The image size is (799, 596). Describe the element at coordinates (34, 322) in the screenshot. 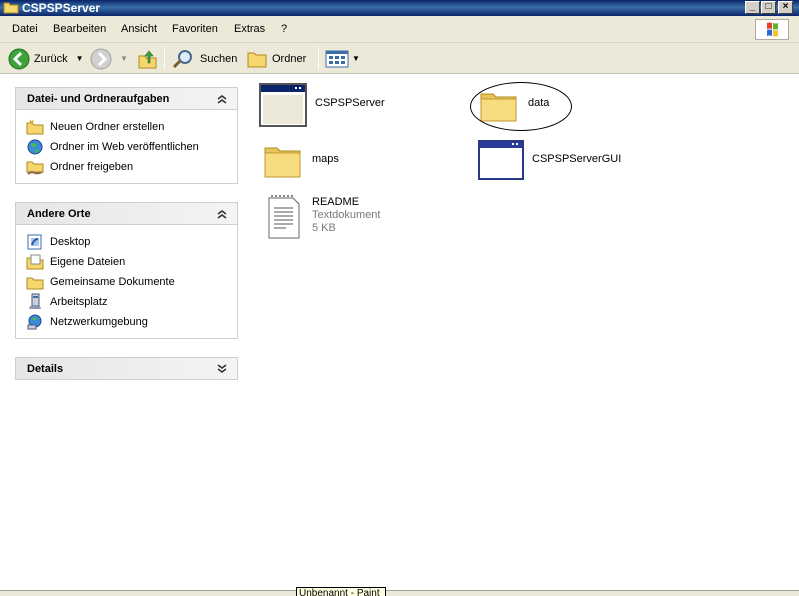

I see `network-icon` at that location.